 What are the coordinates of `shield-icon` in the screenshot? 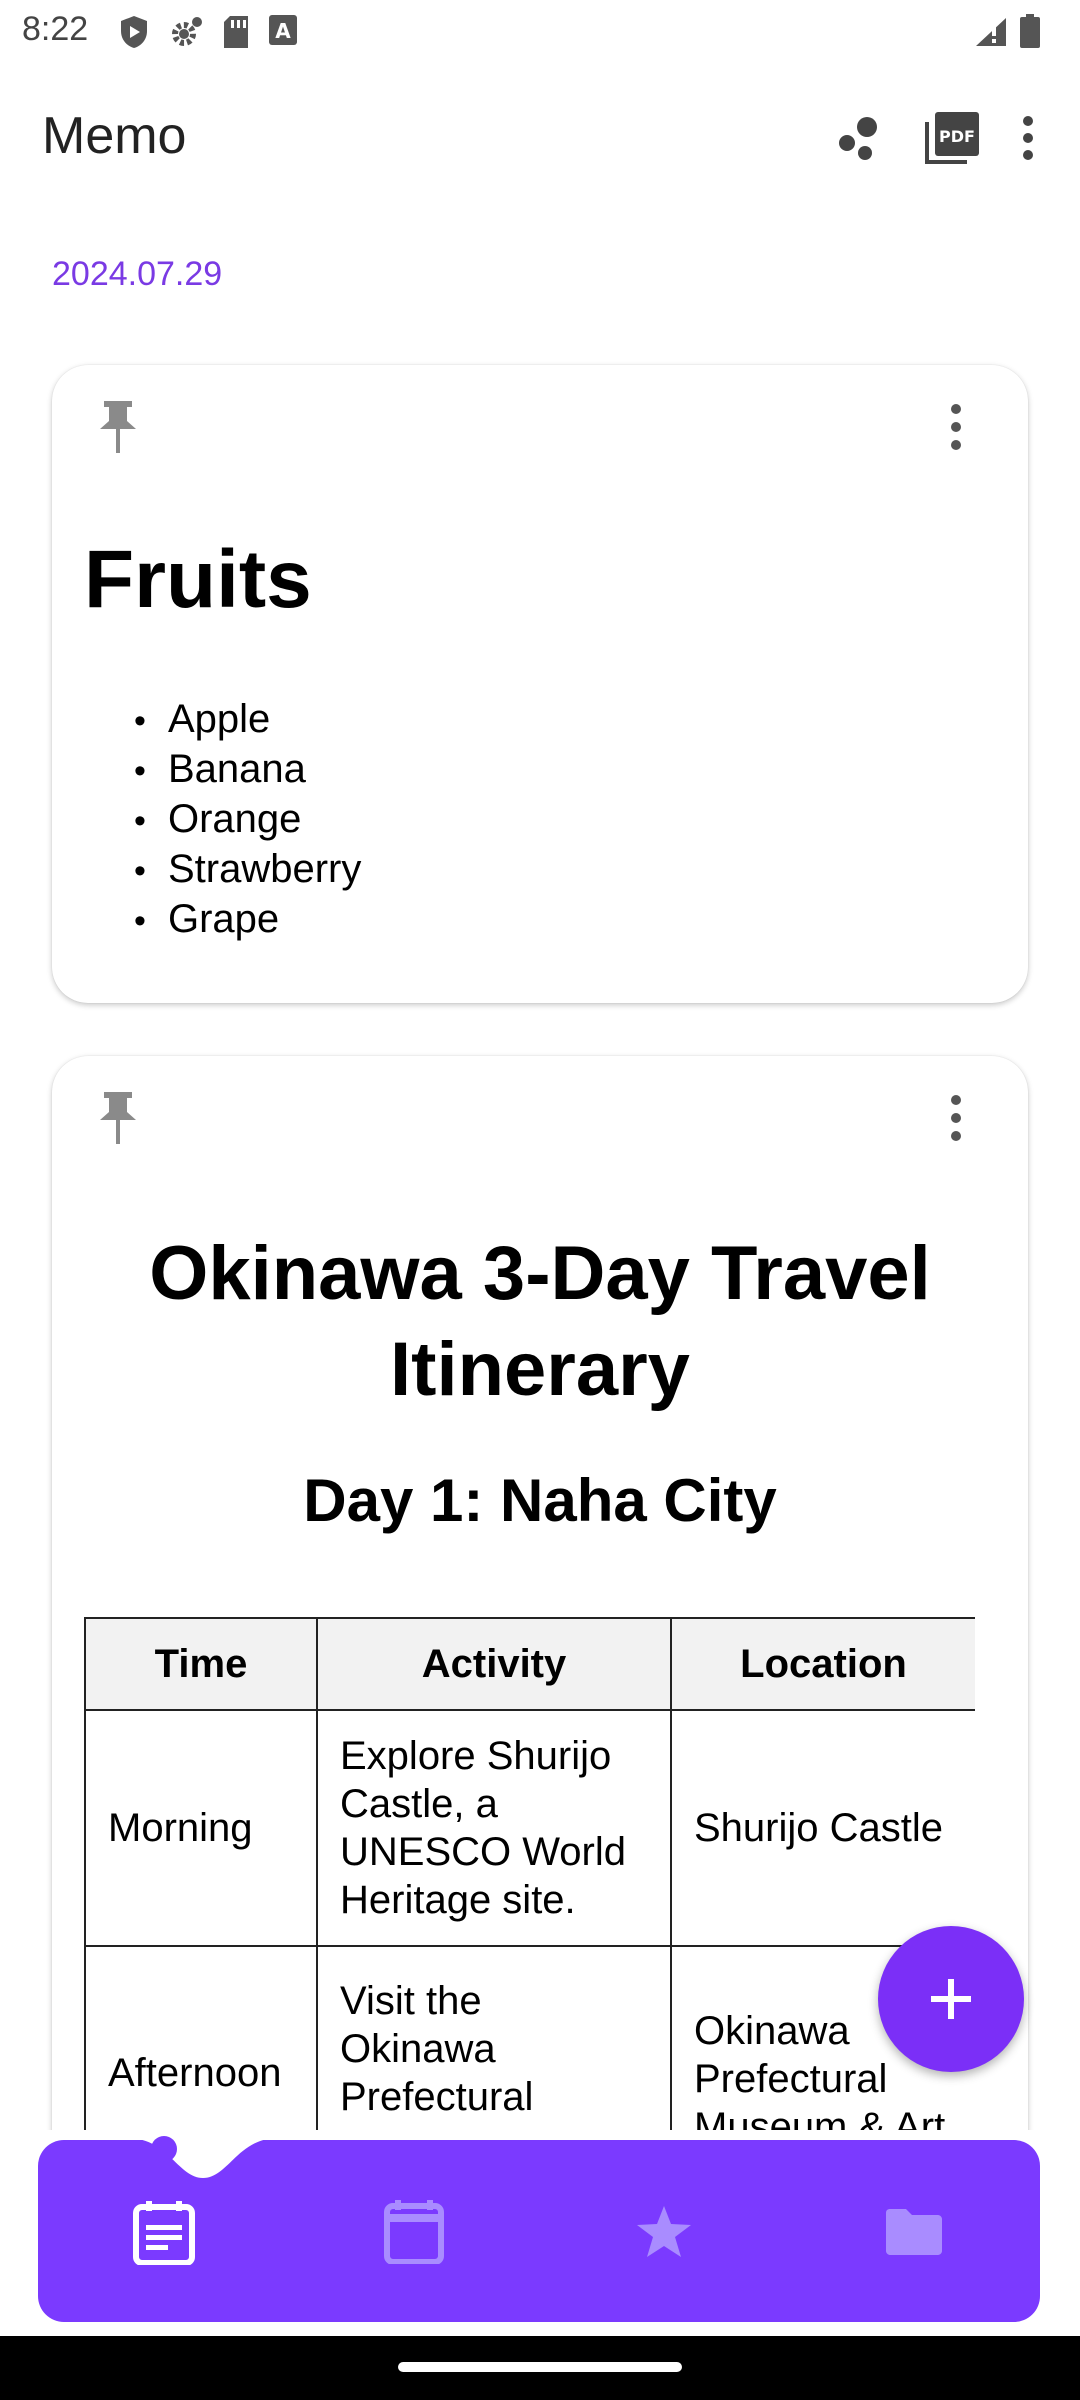 It's located at (134, 32).